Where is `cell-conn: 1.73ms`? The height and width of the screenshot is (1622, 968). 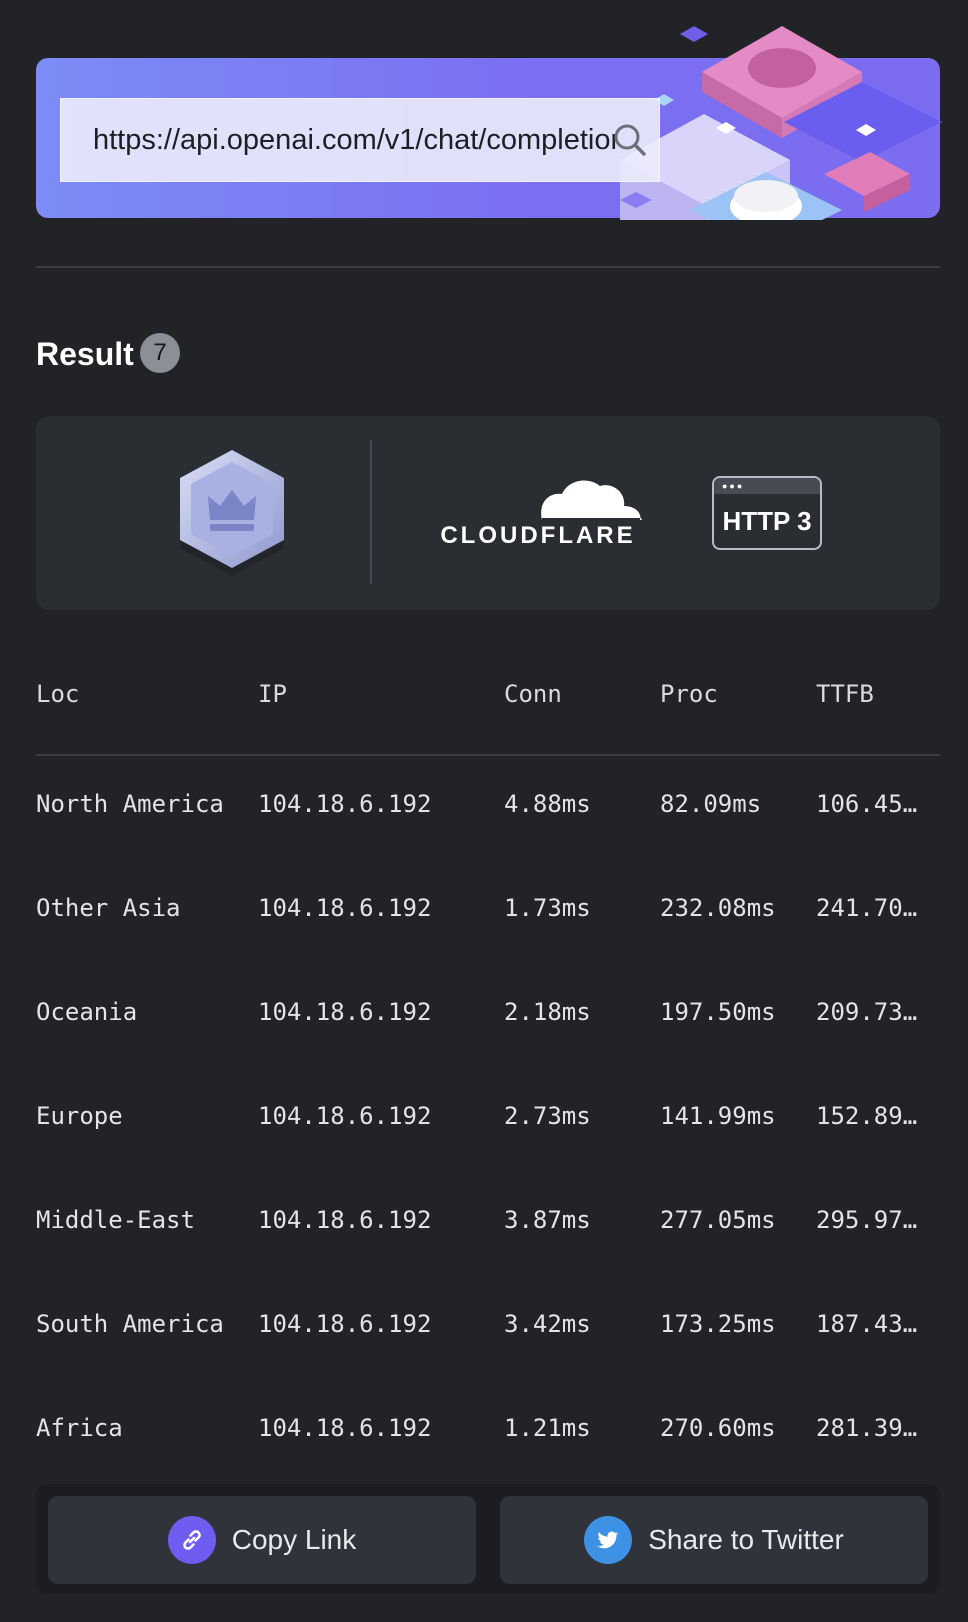 cell-conn: 1.73ms is located at coordinates (547, 908).